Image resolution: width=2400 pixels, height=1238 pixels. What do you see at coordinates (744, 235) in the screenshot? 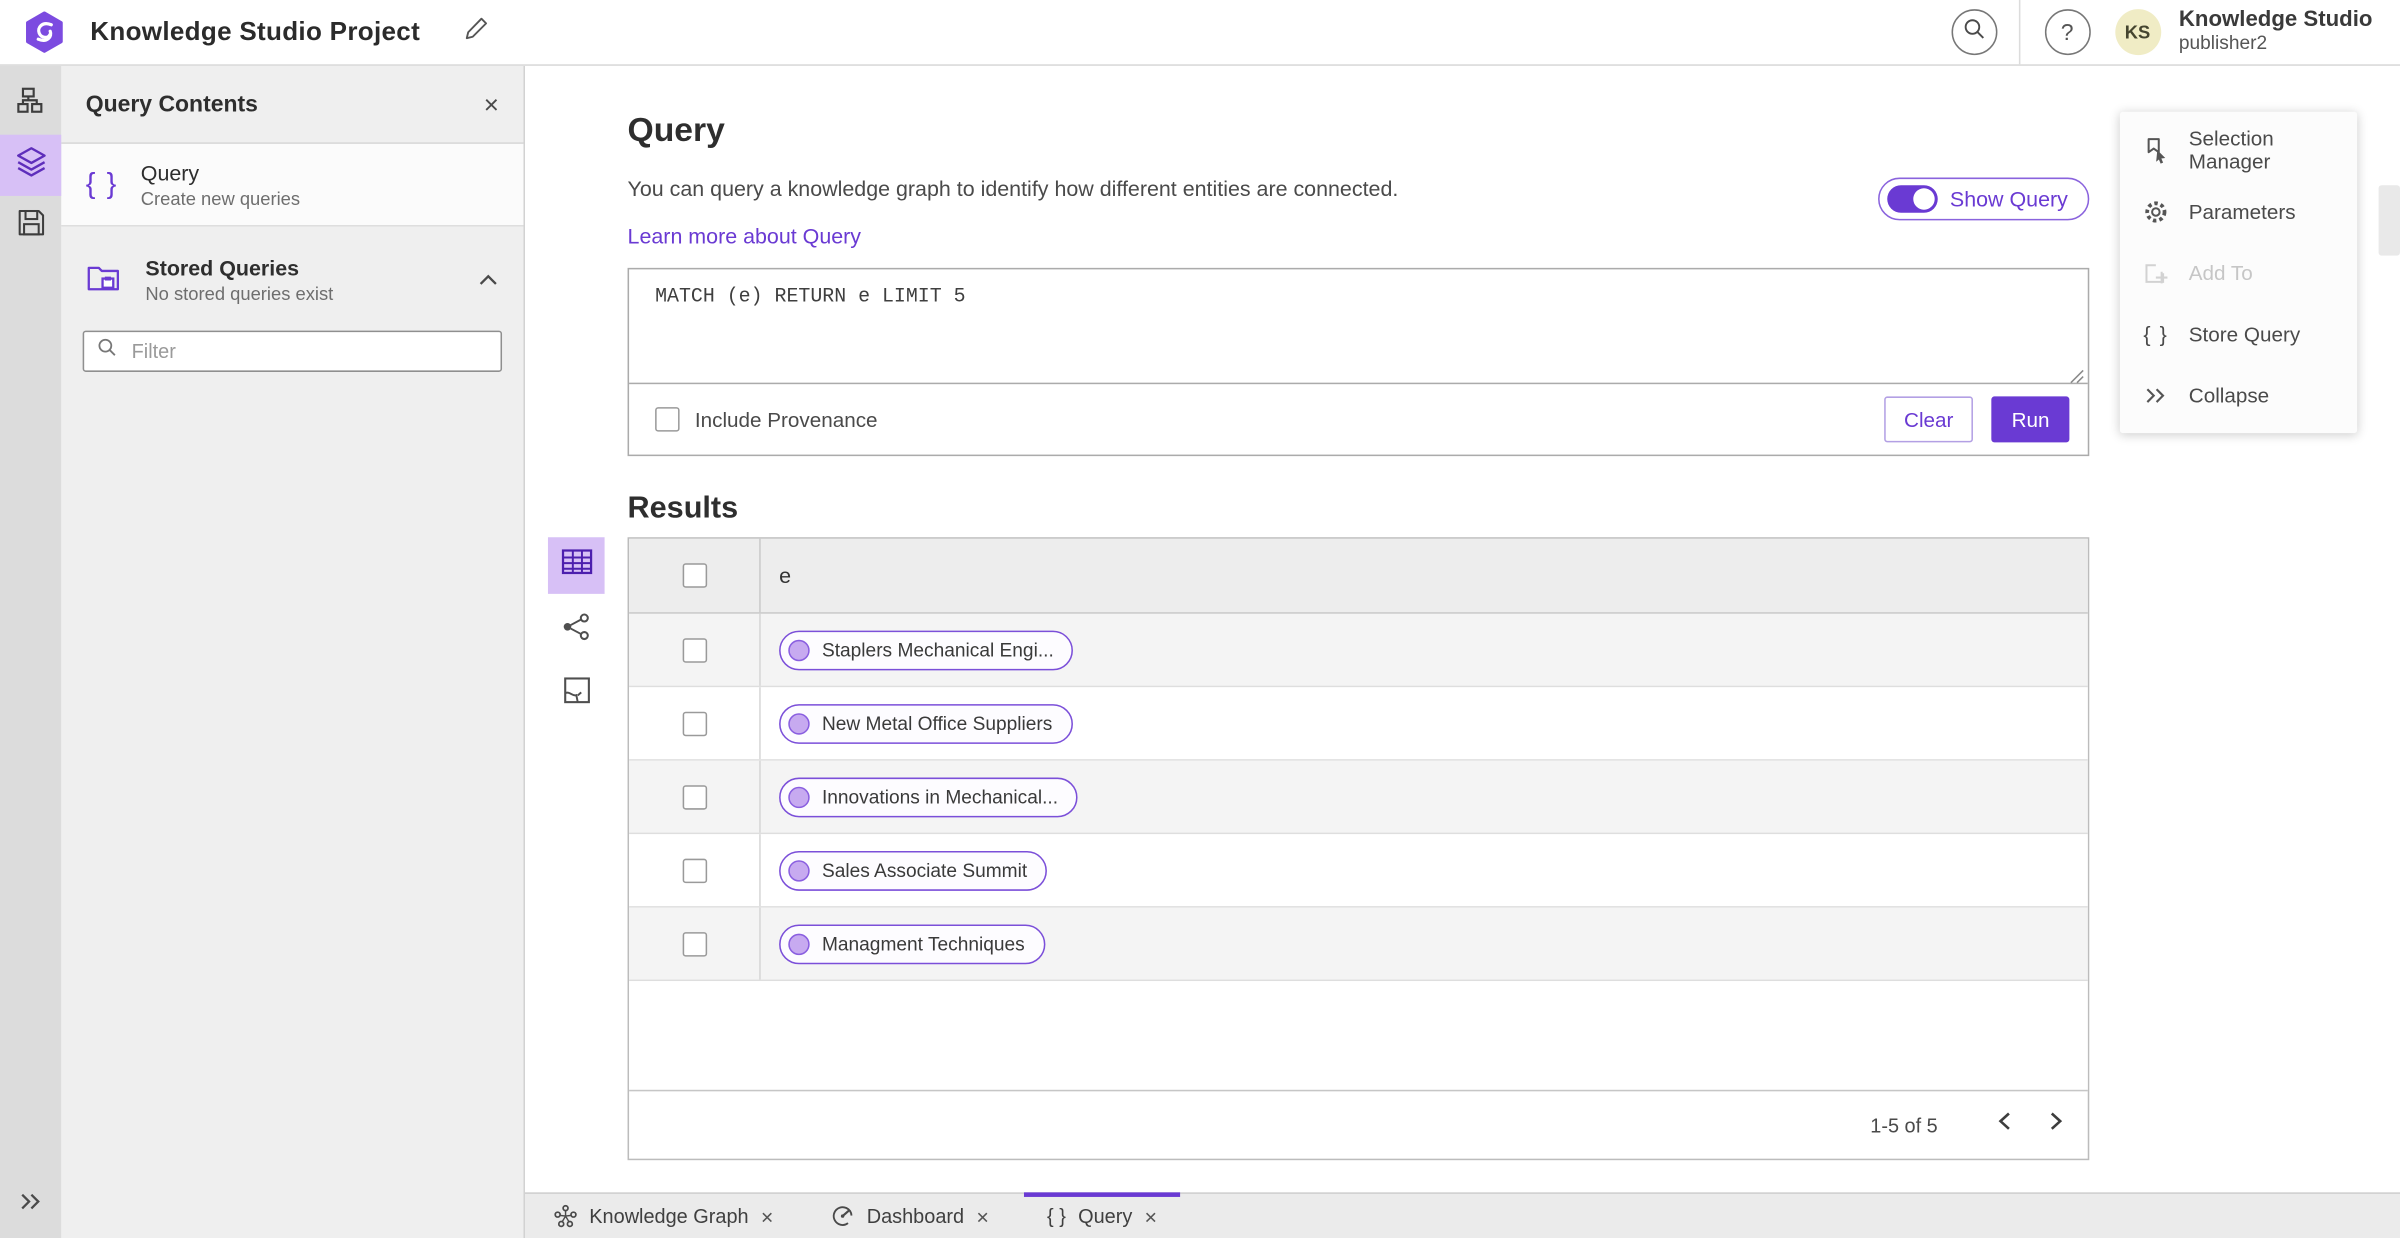
I see `learn-more-link: Learn more about Query` at bounding box center [744, 235].